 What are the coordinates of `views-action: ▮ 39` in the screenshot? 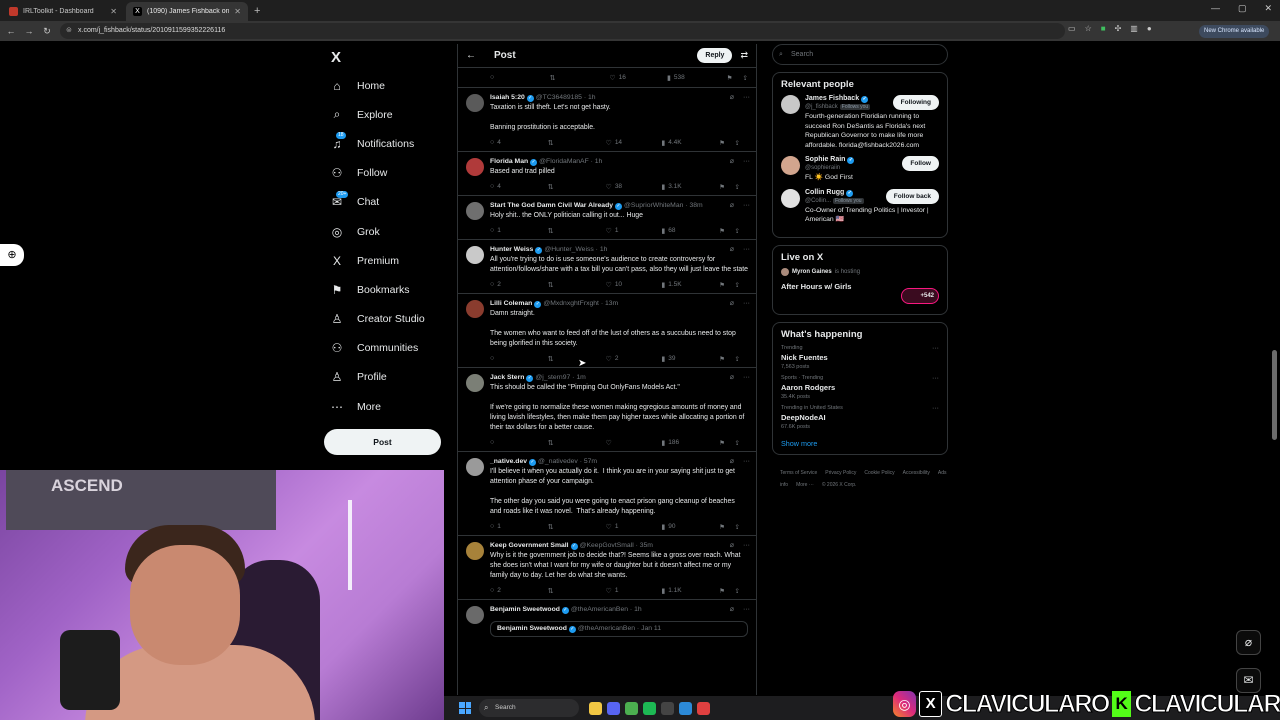 It's located at (690, 359).